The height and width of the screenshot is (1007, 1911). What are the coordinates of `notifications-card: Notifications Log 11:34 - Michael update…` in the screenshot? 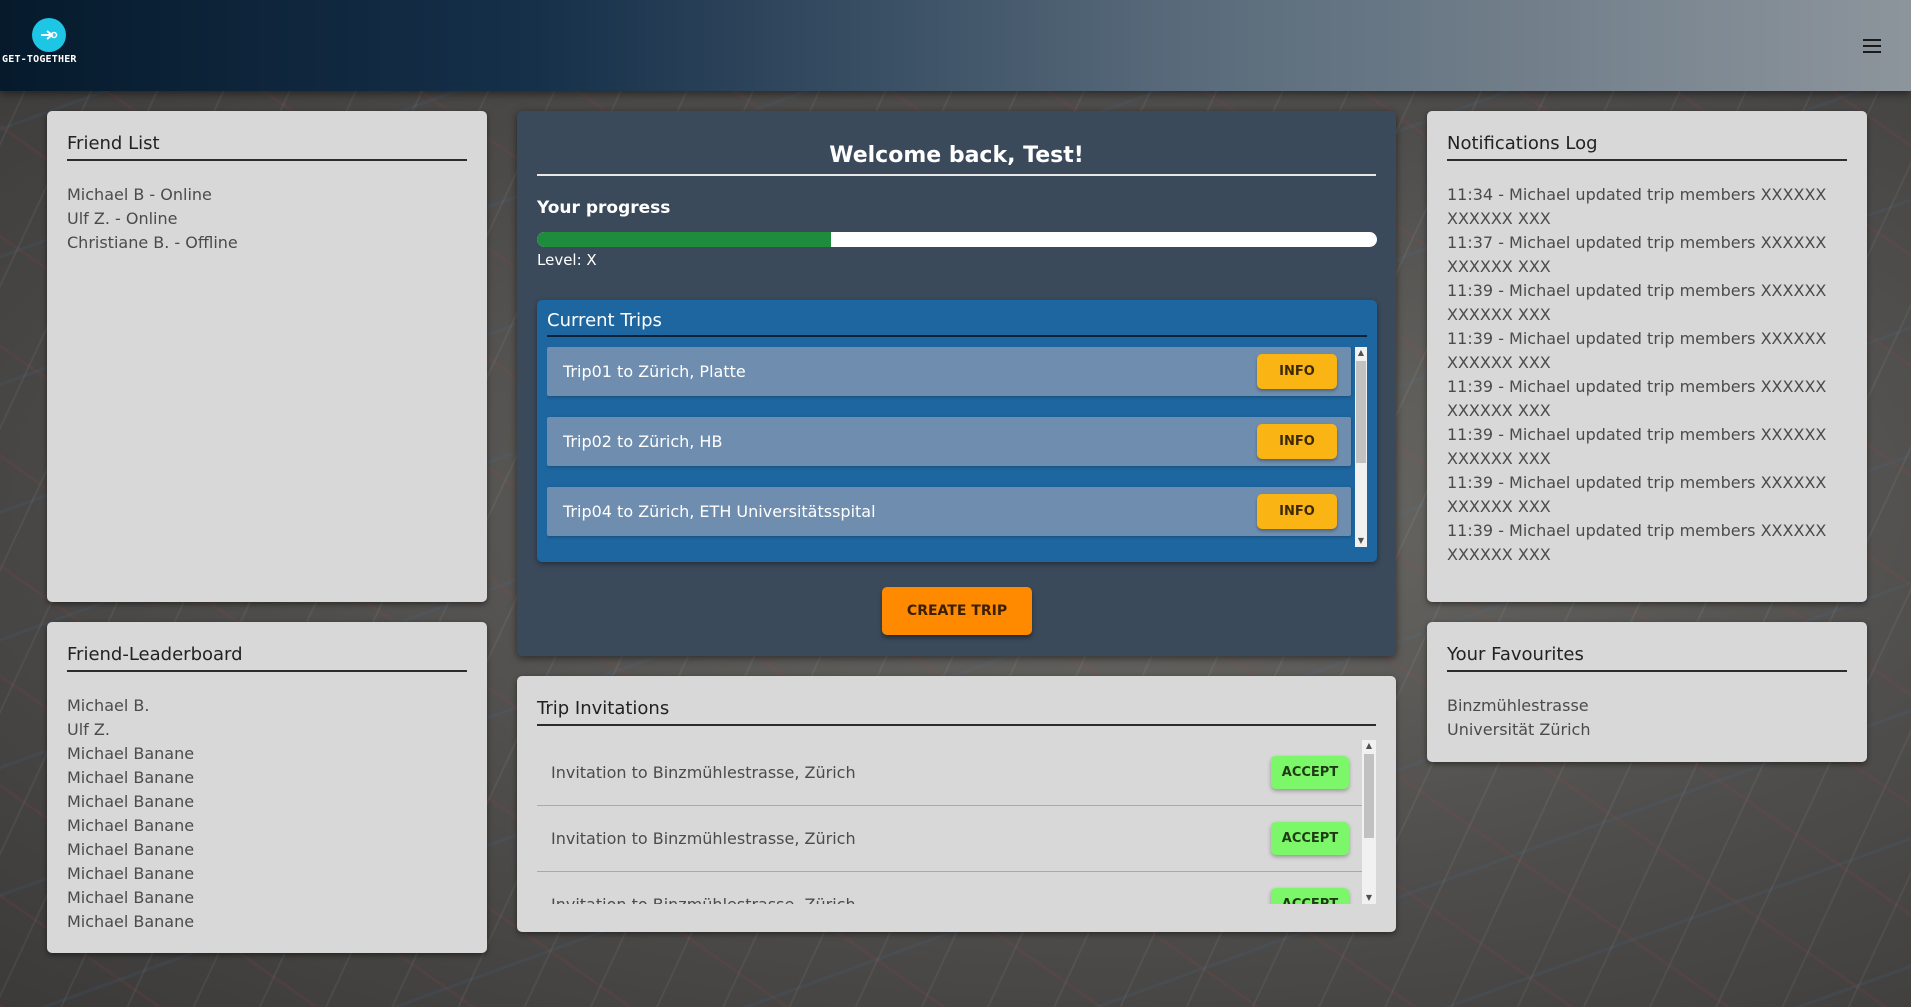 It's located at (1647, 356).